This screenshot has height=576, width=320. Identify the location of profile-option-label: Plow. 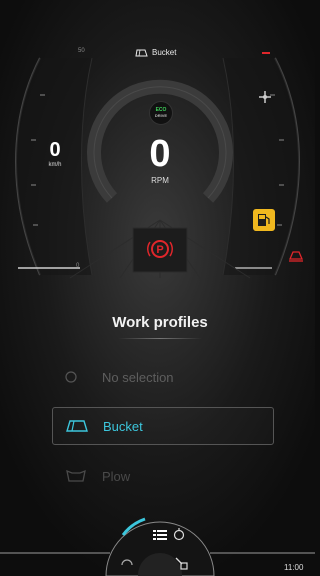
(116, 476).